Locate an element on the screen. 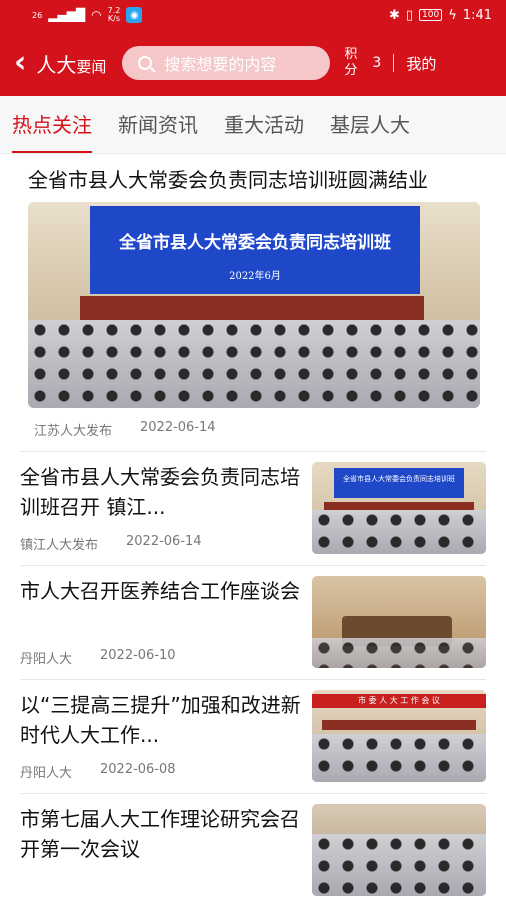 The width and height of the screenshot is (506, 900). category-tabs: 热点关注 新闻资讯 重大活动 基层人大 is located at coordinates (253, 125).